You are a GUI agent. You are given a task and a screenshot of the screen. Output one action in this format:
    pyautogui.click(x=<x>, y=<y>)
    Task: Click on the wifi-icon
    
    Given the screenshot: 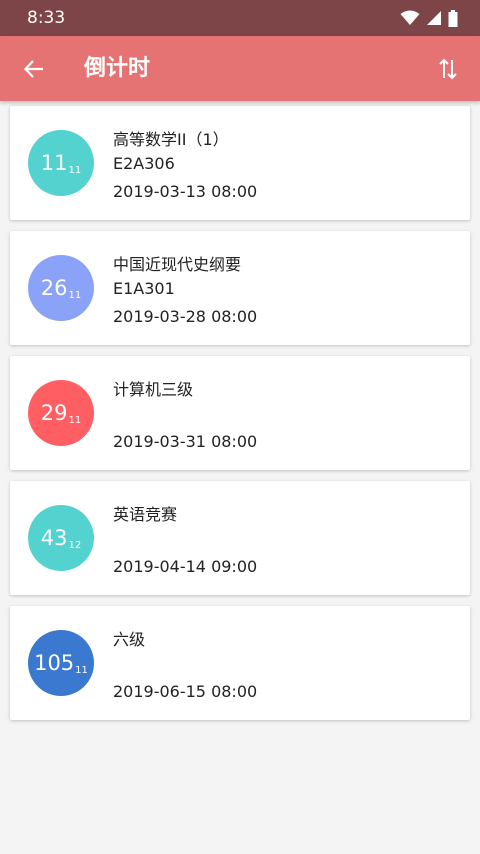 What is the action you would take?
    pyautogui.click(x=410, y=17)
    